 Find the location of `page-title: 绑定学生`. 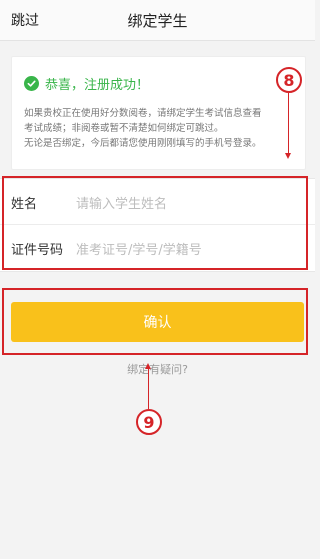

page-title: 绑定学生 is located at coordinates (157, 21).